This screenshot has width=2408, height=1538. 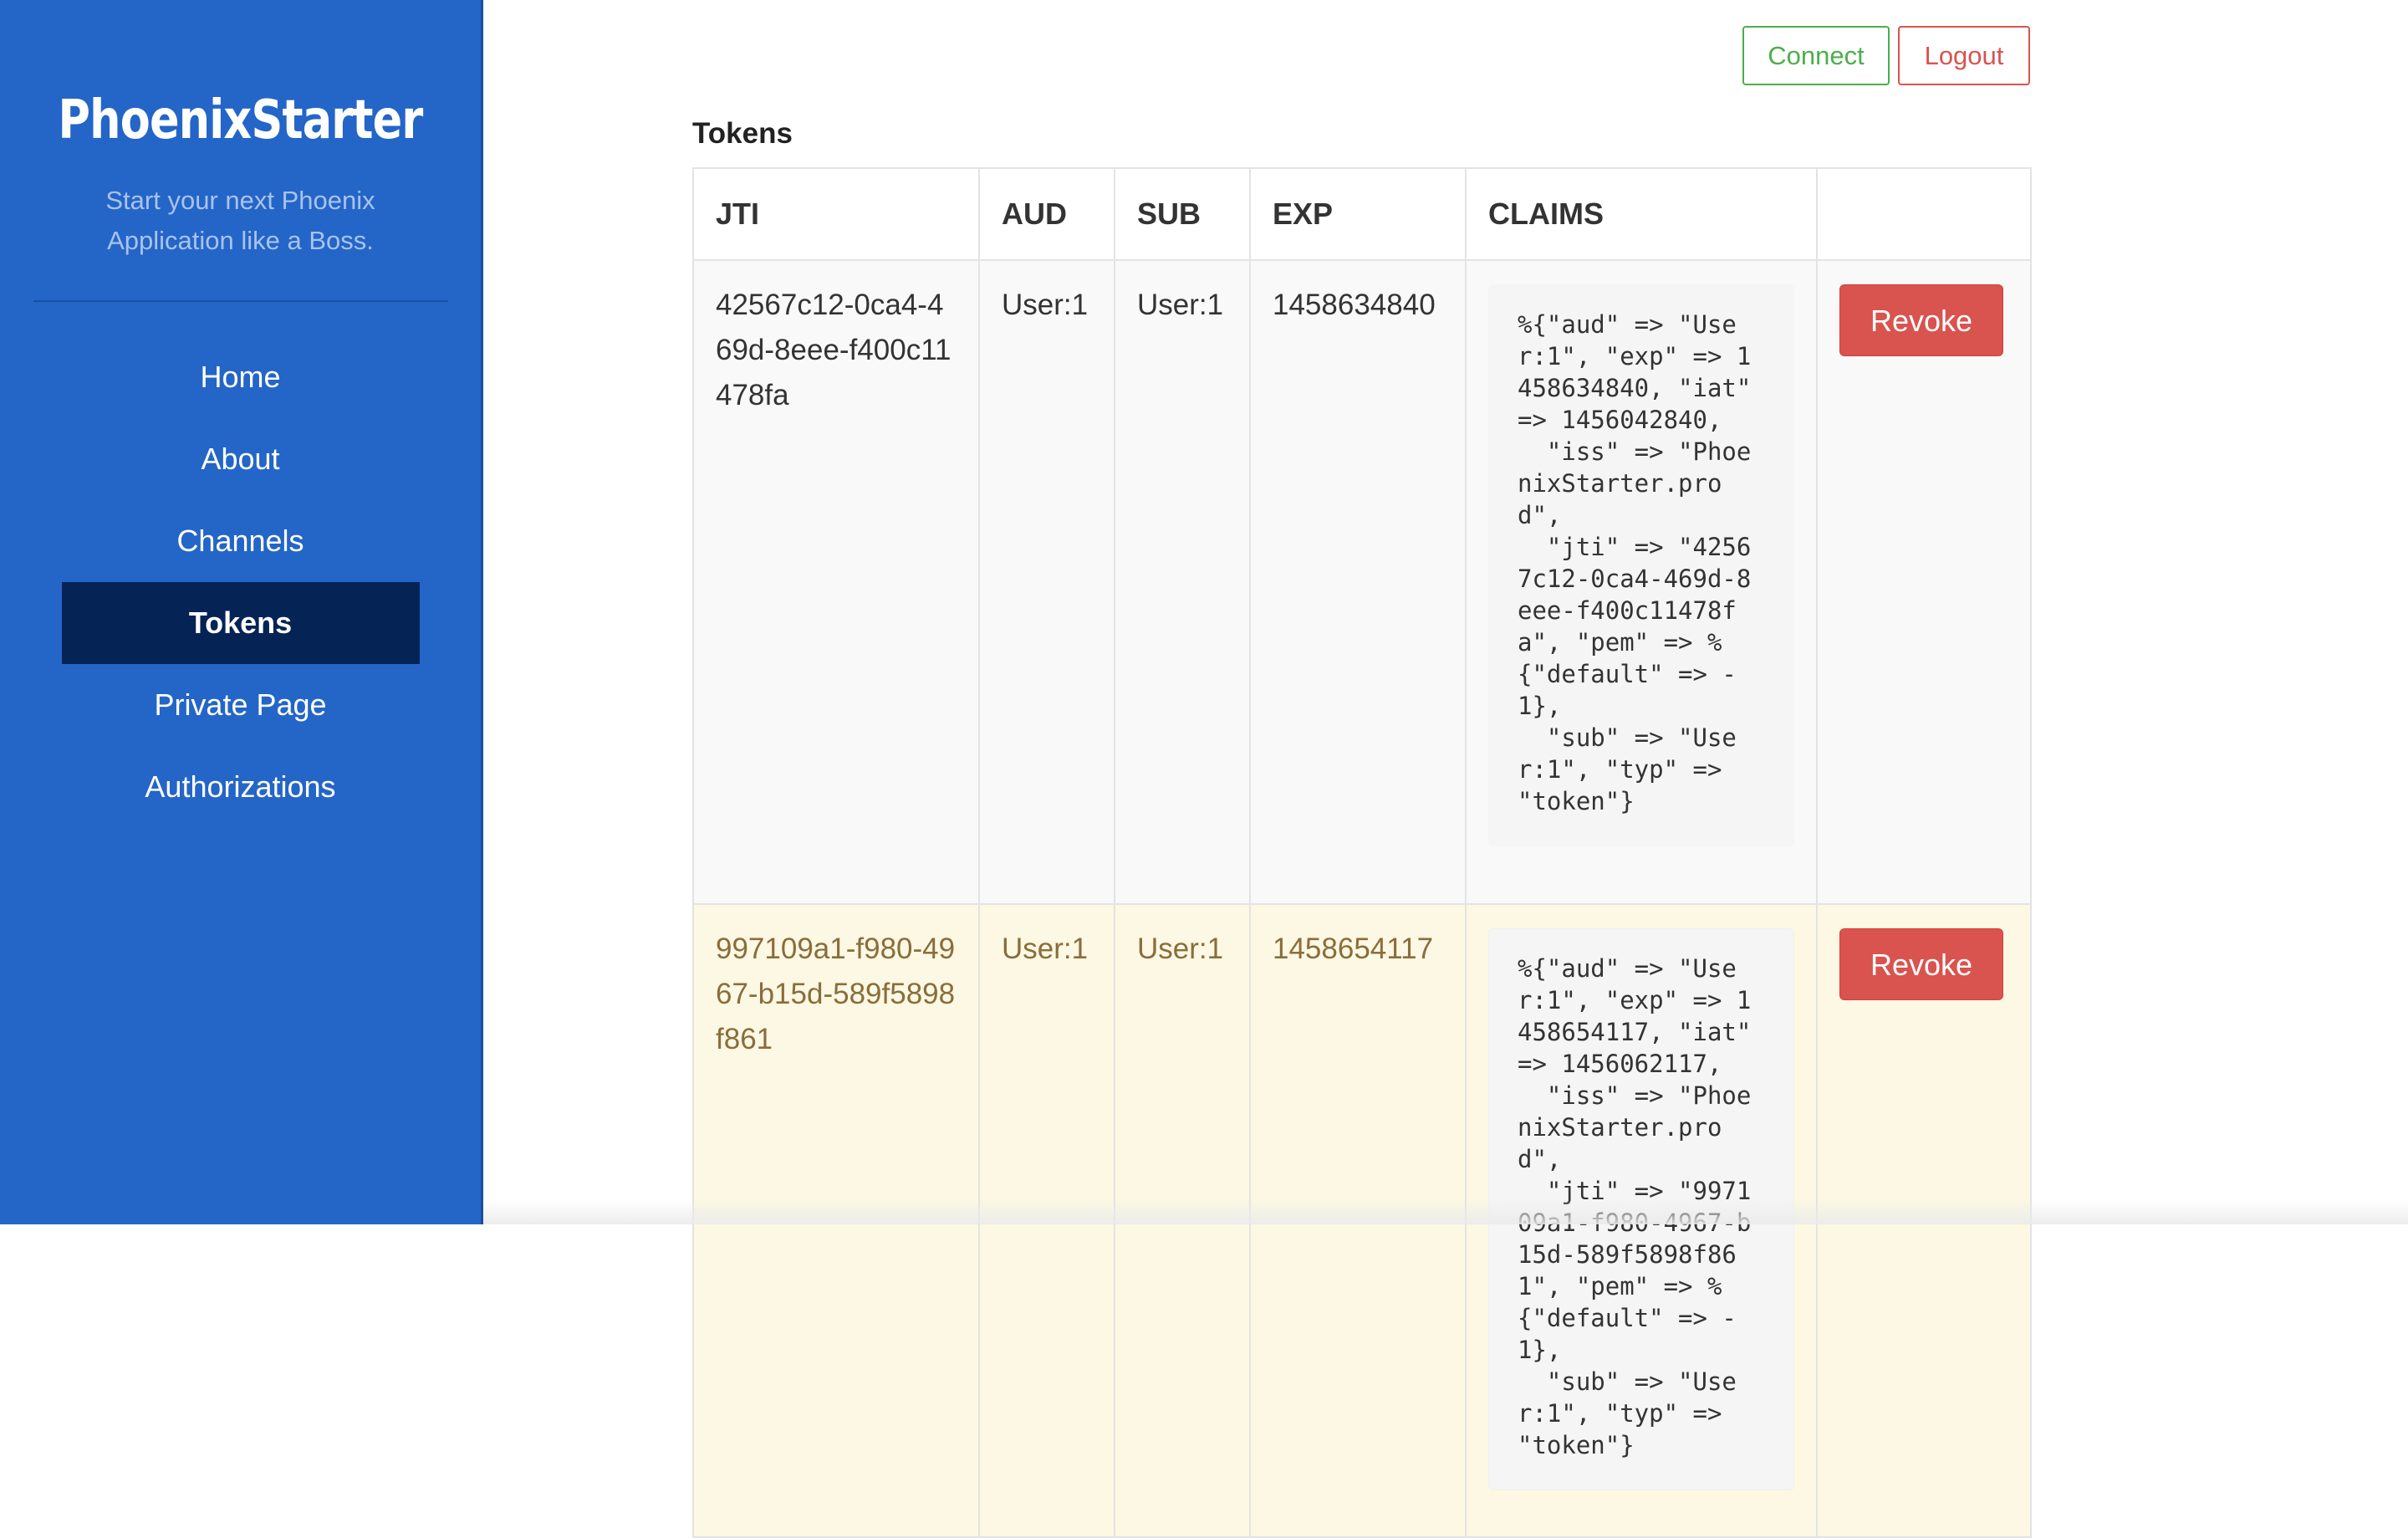 What do you see at coordinates (241, 623) in the screenshot?
I see `sidebar-item-tokens: Tokens` at bounding box center [241, 623].